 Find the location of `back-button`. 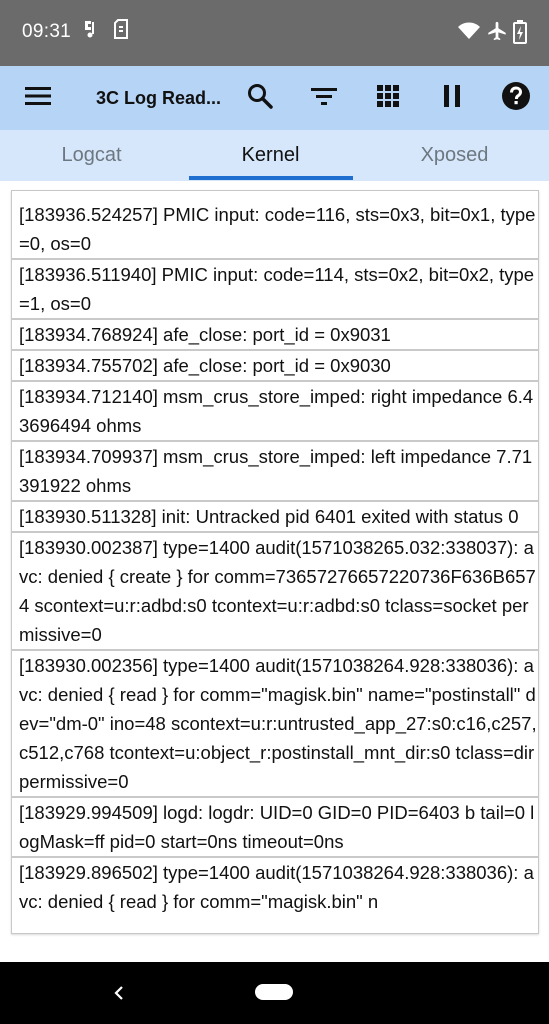

back-button is located at coordinates (120, 993).